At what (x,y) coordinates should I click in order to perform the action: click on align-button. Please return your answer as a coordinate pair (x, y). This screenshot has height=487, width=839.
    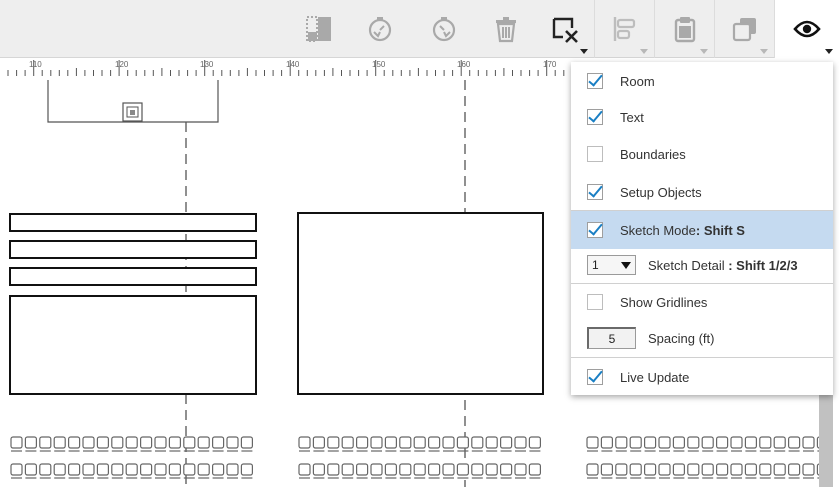
    Looking at the image, I should click on (624, 29).